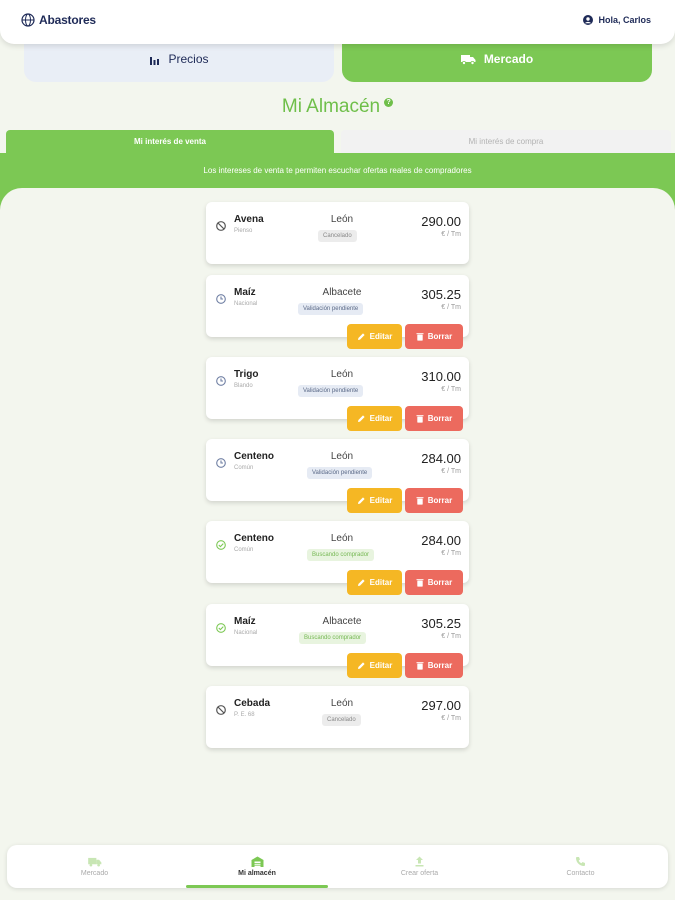 The image size is (675, 900). Describe the element at coordinates (441, 221) in the screenshot. I see `price: 290.00` at that location.